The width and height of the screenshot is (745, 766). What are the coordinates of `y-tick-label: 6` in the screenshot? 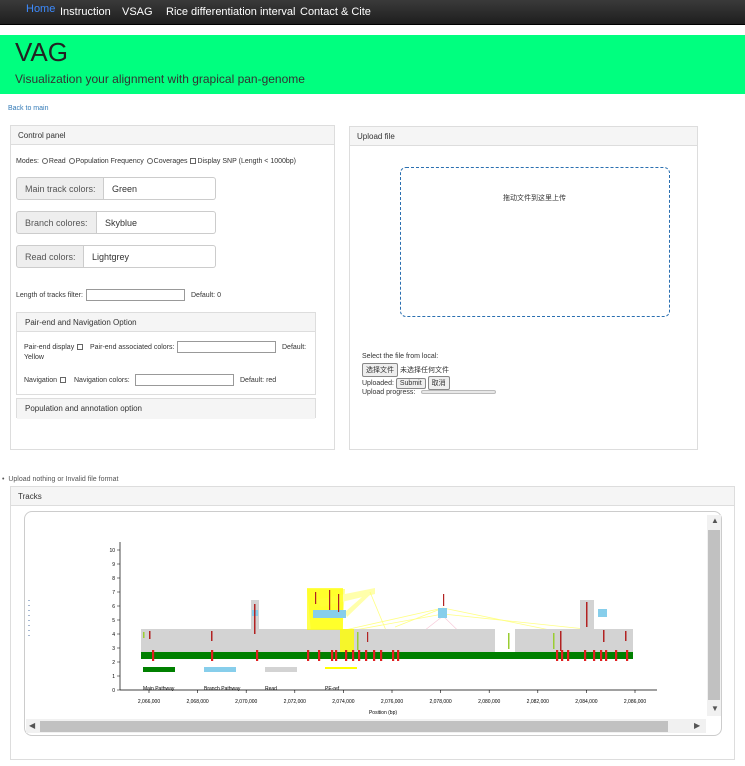 It's located at (113, 607).